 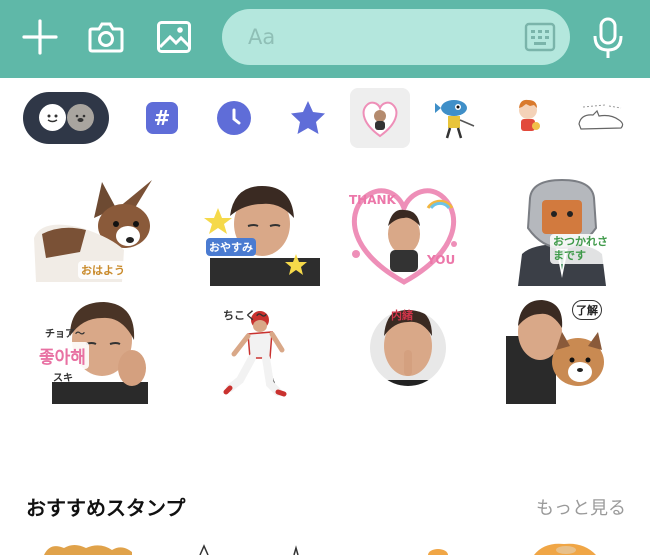 What do you see at coordinates (62, 355) in the screenshot?
I see `sticker-caption: 좋아해` at bounding box center [62, 355].